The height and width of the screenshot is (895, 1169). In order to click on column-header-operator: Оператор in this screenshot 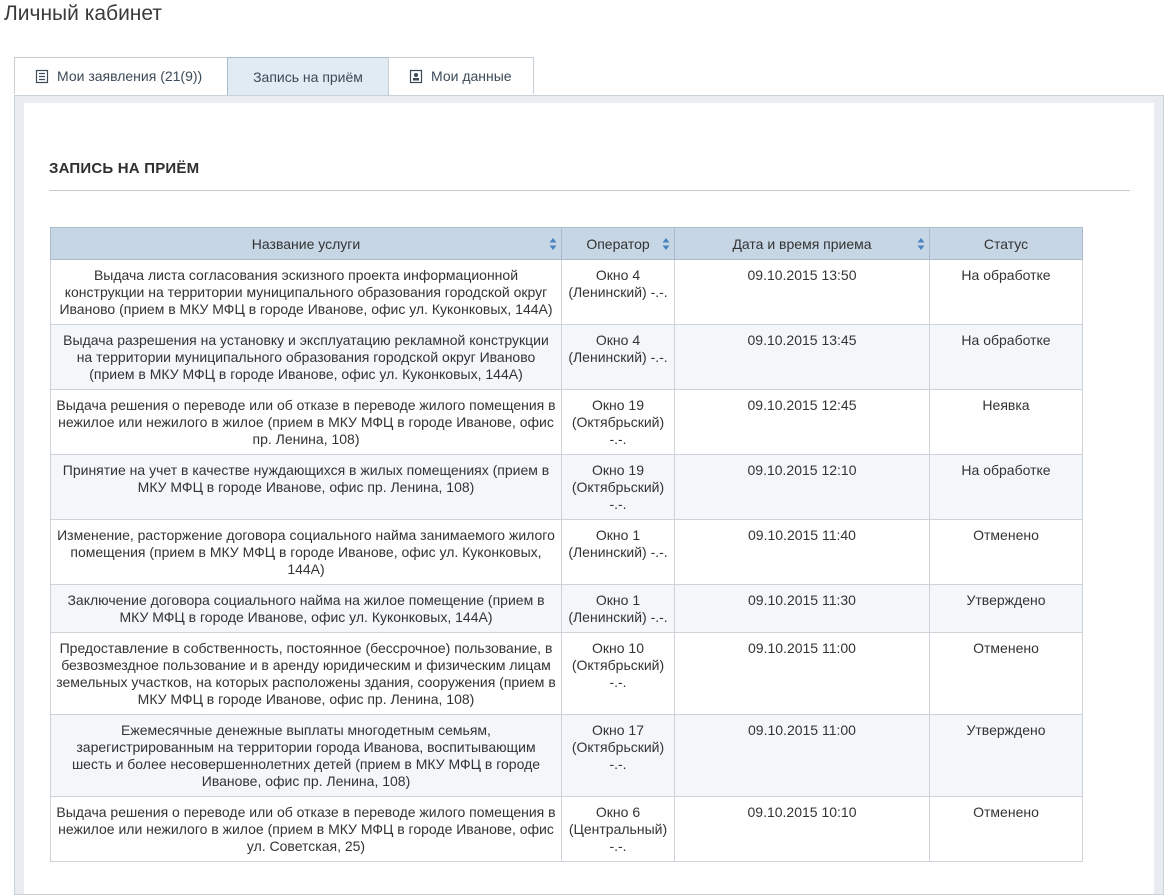, I will do `click(618, 243)`.